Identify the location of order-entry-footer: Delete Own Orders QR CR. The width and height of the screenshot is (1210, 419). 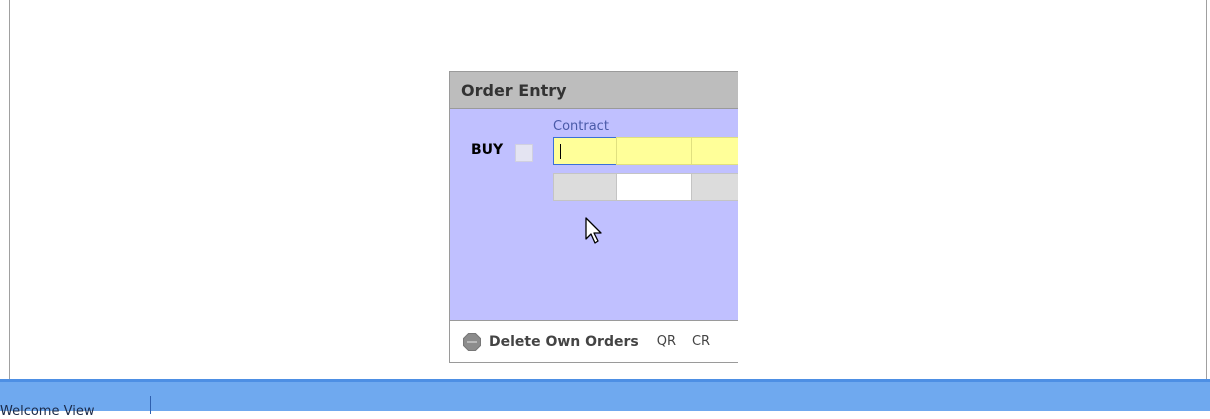
(594, 341).